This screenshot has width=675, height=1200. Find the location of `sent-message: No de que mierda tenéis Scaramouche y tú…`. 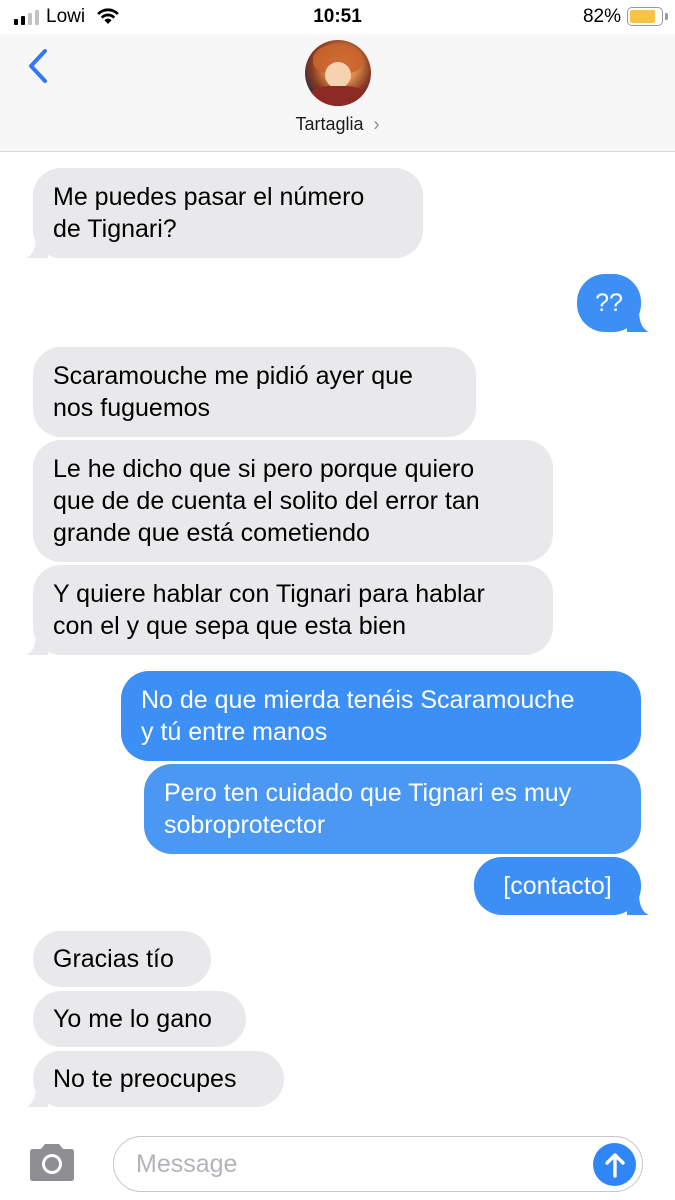

sent-message: No de que mierda tenéis Scaramouche y tú… is located at coordinates (381, 716).